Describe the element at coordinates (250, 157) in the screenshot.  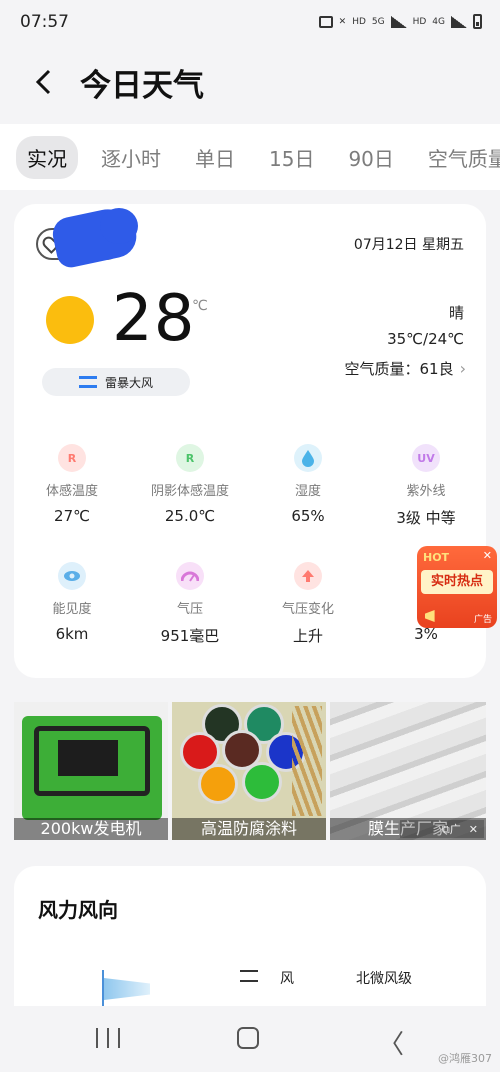
I see `tab-bar: 实况 逐小时 单日 15日 90日 空气质量` at that location.